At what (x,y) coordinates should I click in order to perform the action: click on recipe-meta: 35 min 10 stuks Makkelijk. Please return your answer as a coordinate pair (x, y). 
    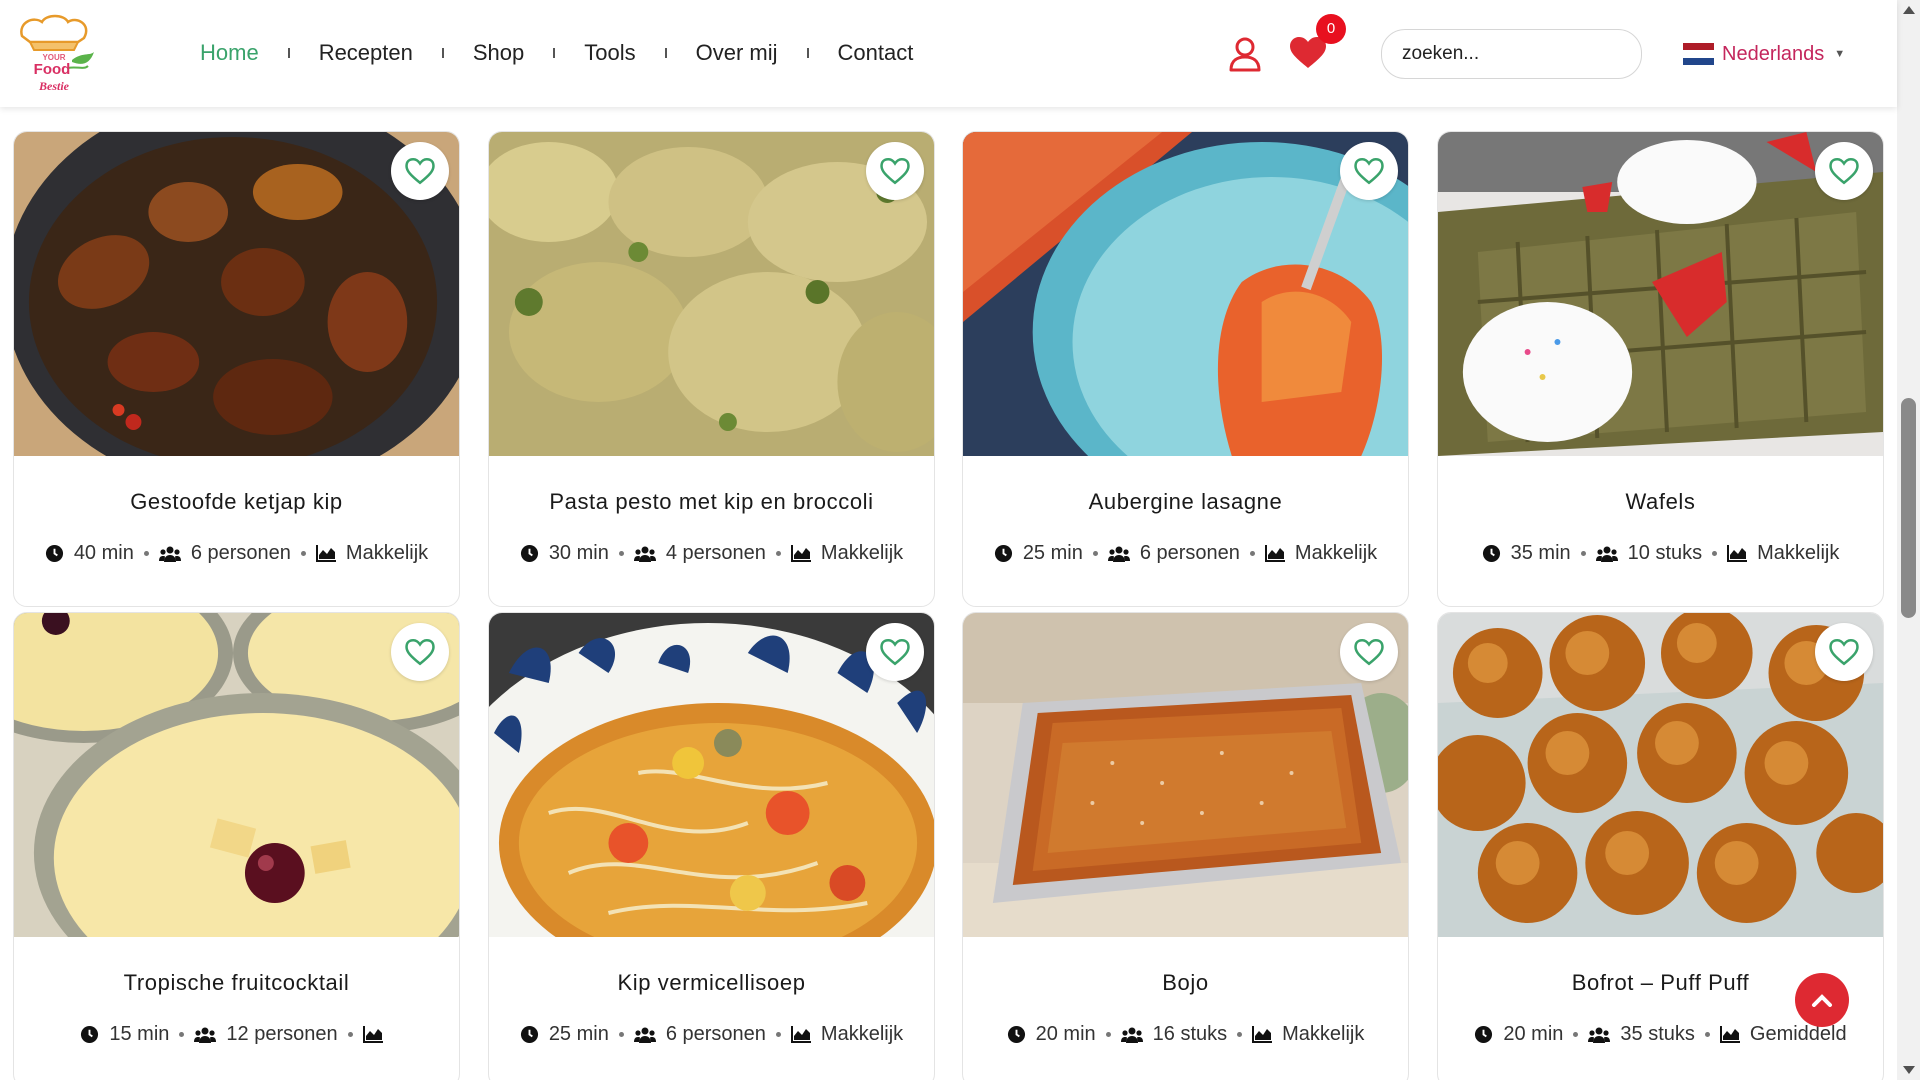
    Looking at the image, I should click on (1660, 553).